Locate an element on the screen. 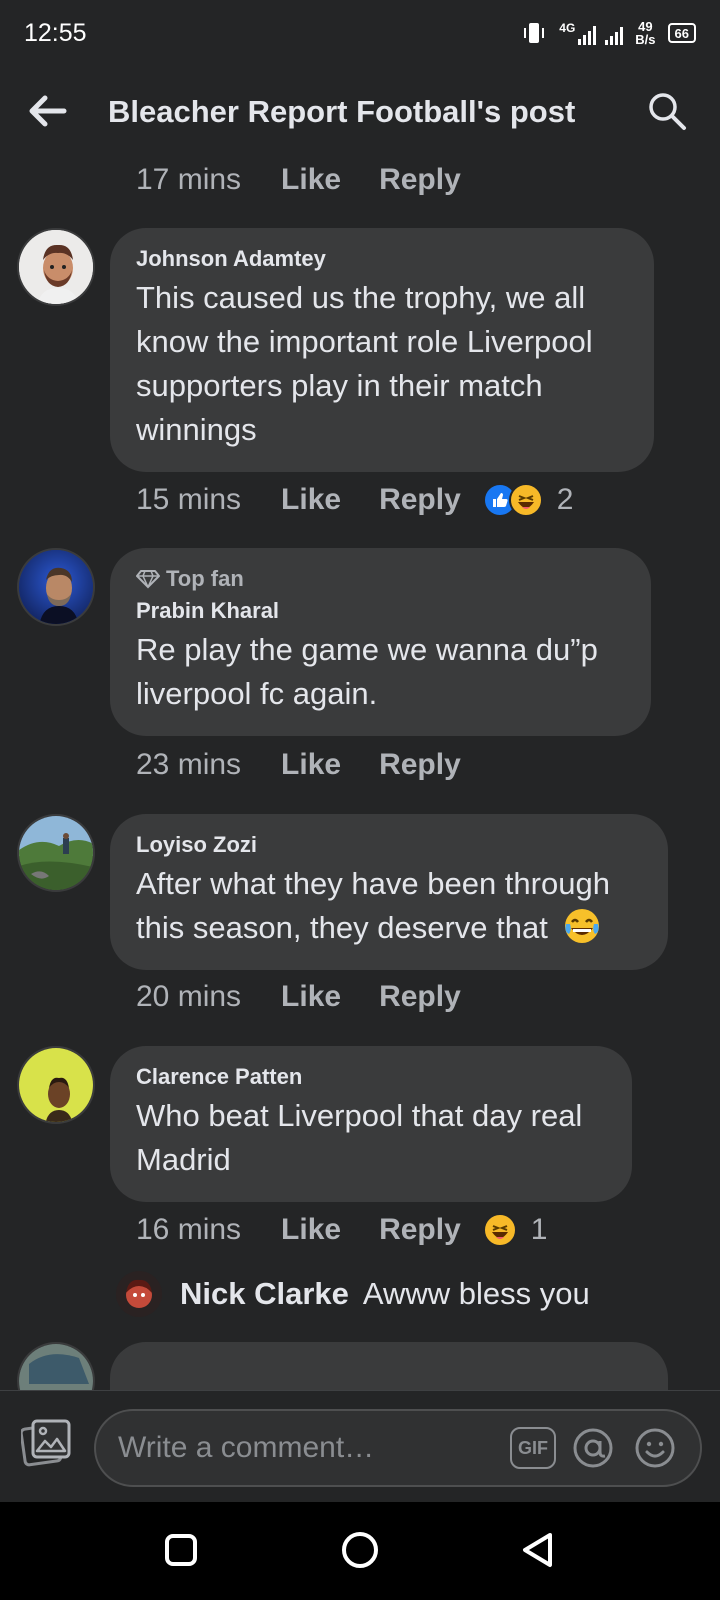 Image resolution: width=720 pixels, height=1600 pixels. square-icon is located at coordinates (181, 1550).